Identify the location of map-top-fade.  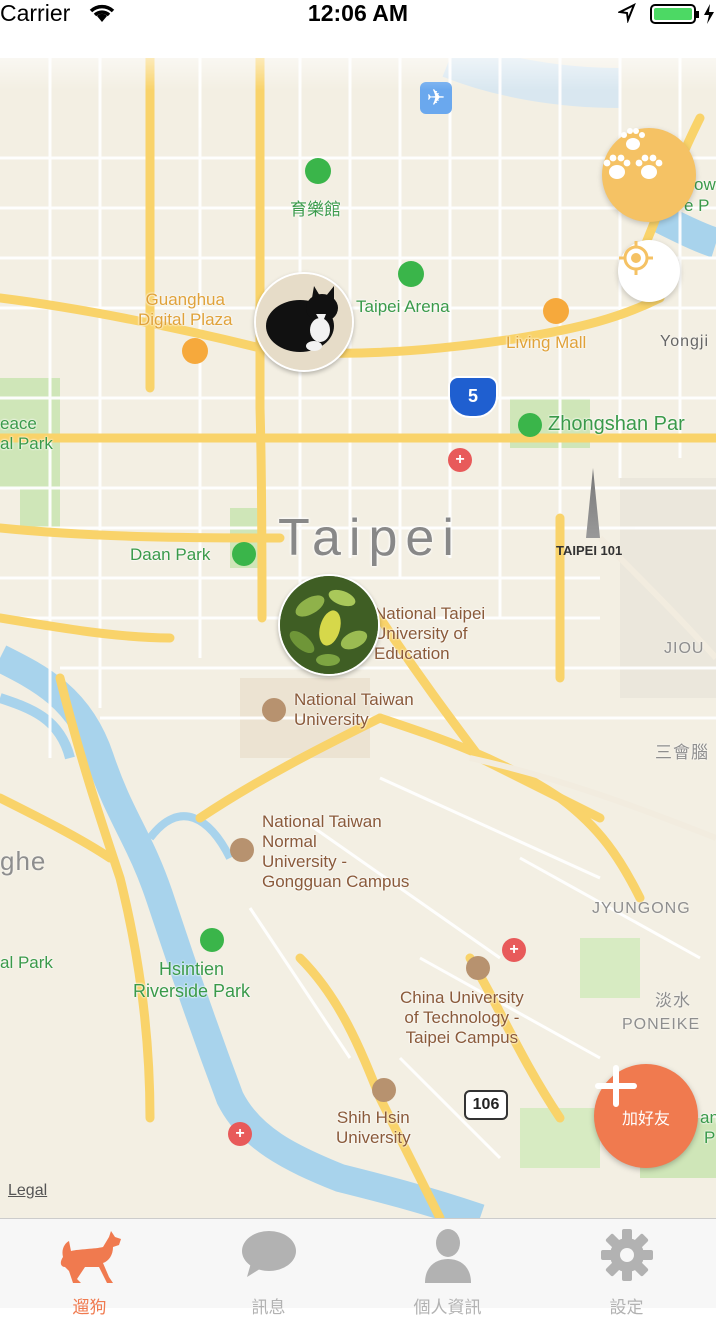
(358, 60).